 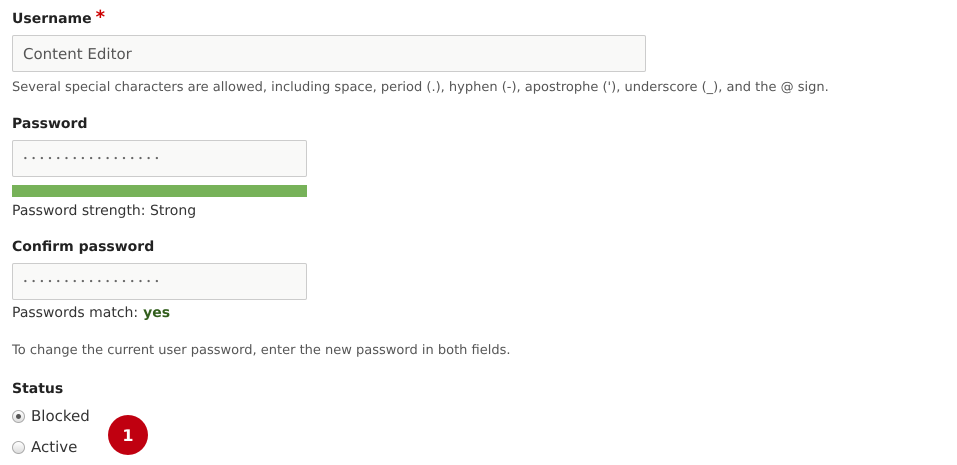 I want to click on input-field: Content Editor, so click(x=329, y=53).